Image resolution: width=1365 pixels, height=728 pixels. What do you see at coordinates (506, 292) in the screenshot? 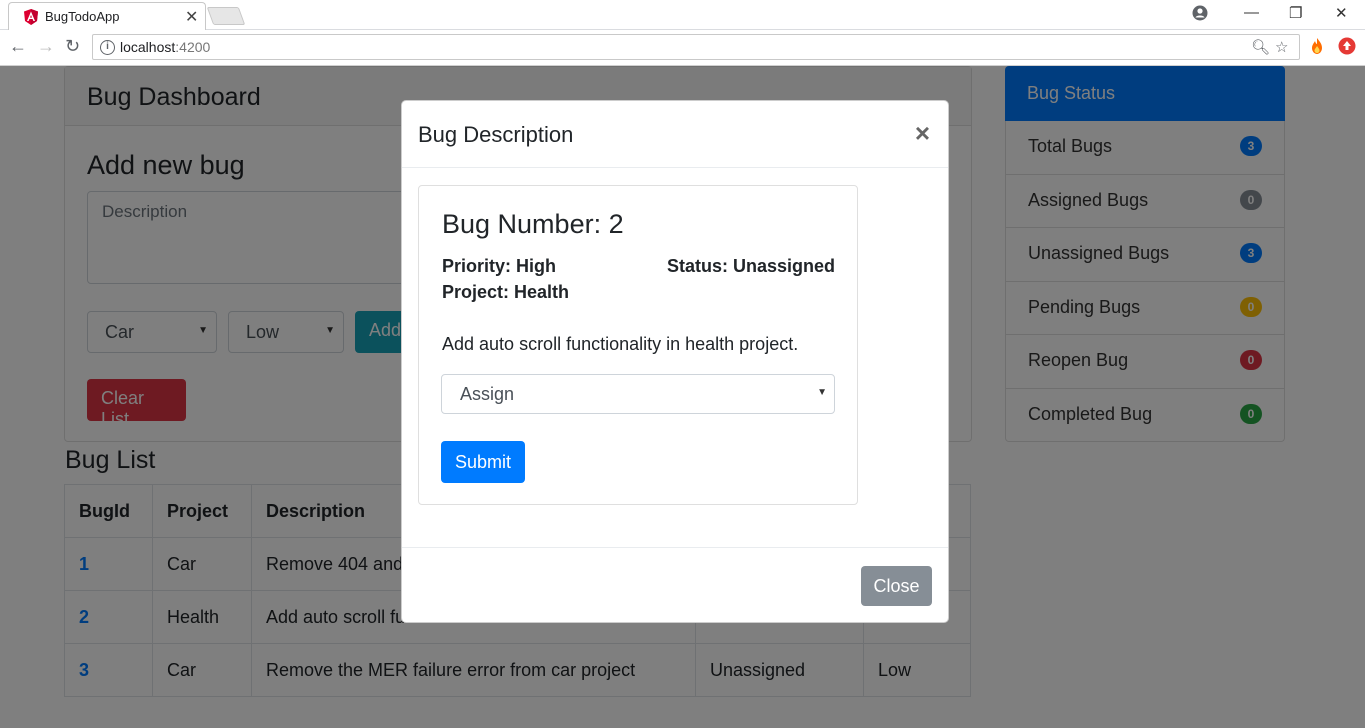
I see `bug-project: Project: Health` at bounding box center [506, 292].